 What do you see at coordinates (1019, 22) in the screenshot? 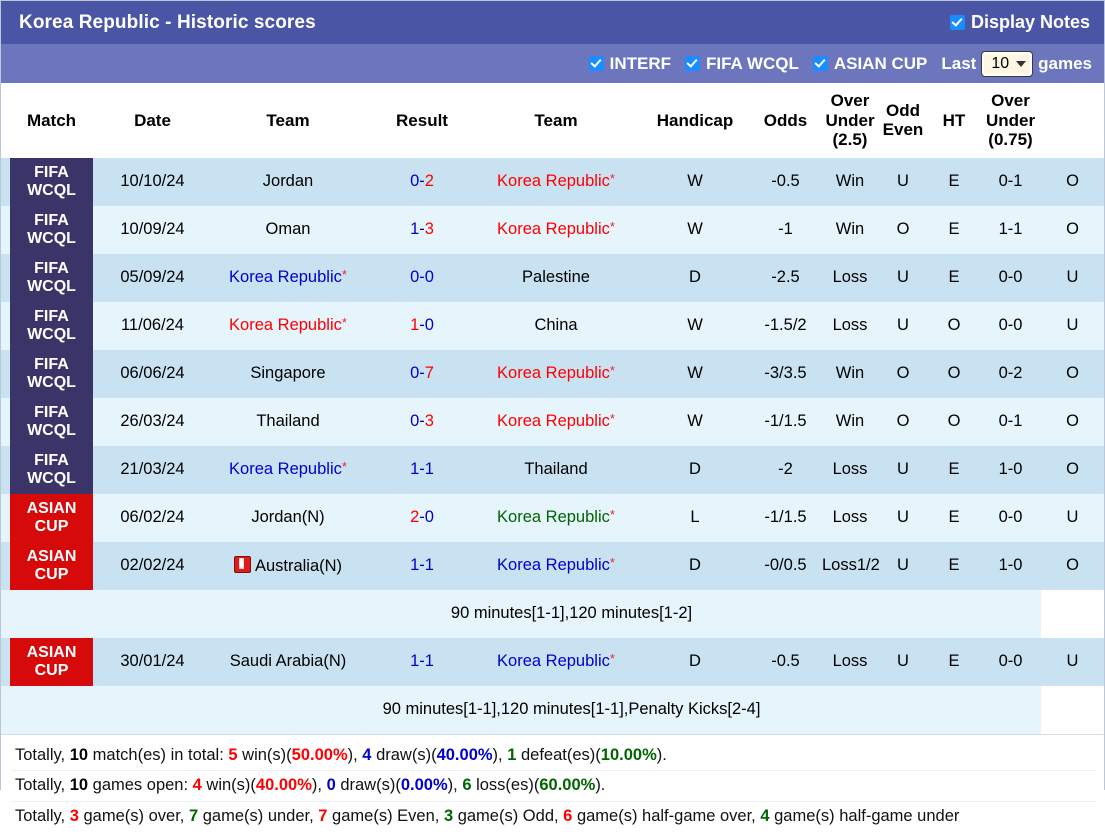
I see `display-notes-toggle: Display Notes` at bounding box center [1019, 22].